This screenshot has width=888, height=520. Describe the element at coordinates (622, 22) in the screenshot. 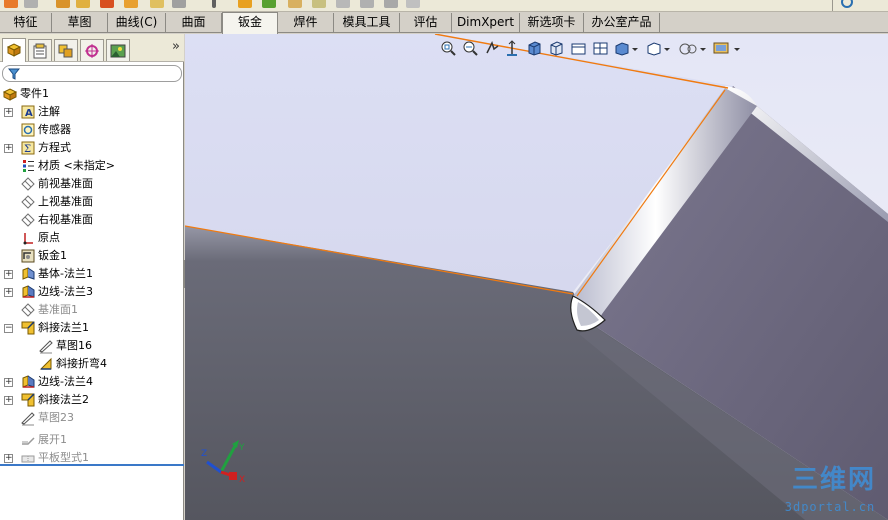

I see `tab-office-products: 办公室产品` at that location.